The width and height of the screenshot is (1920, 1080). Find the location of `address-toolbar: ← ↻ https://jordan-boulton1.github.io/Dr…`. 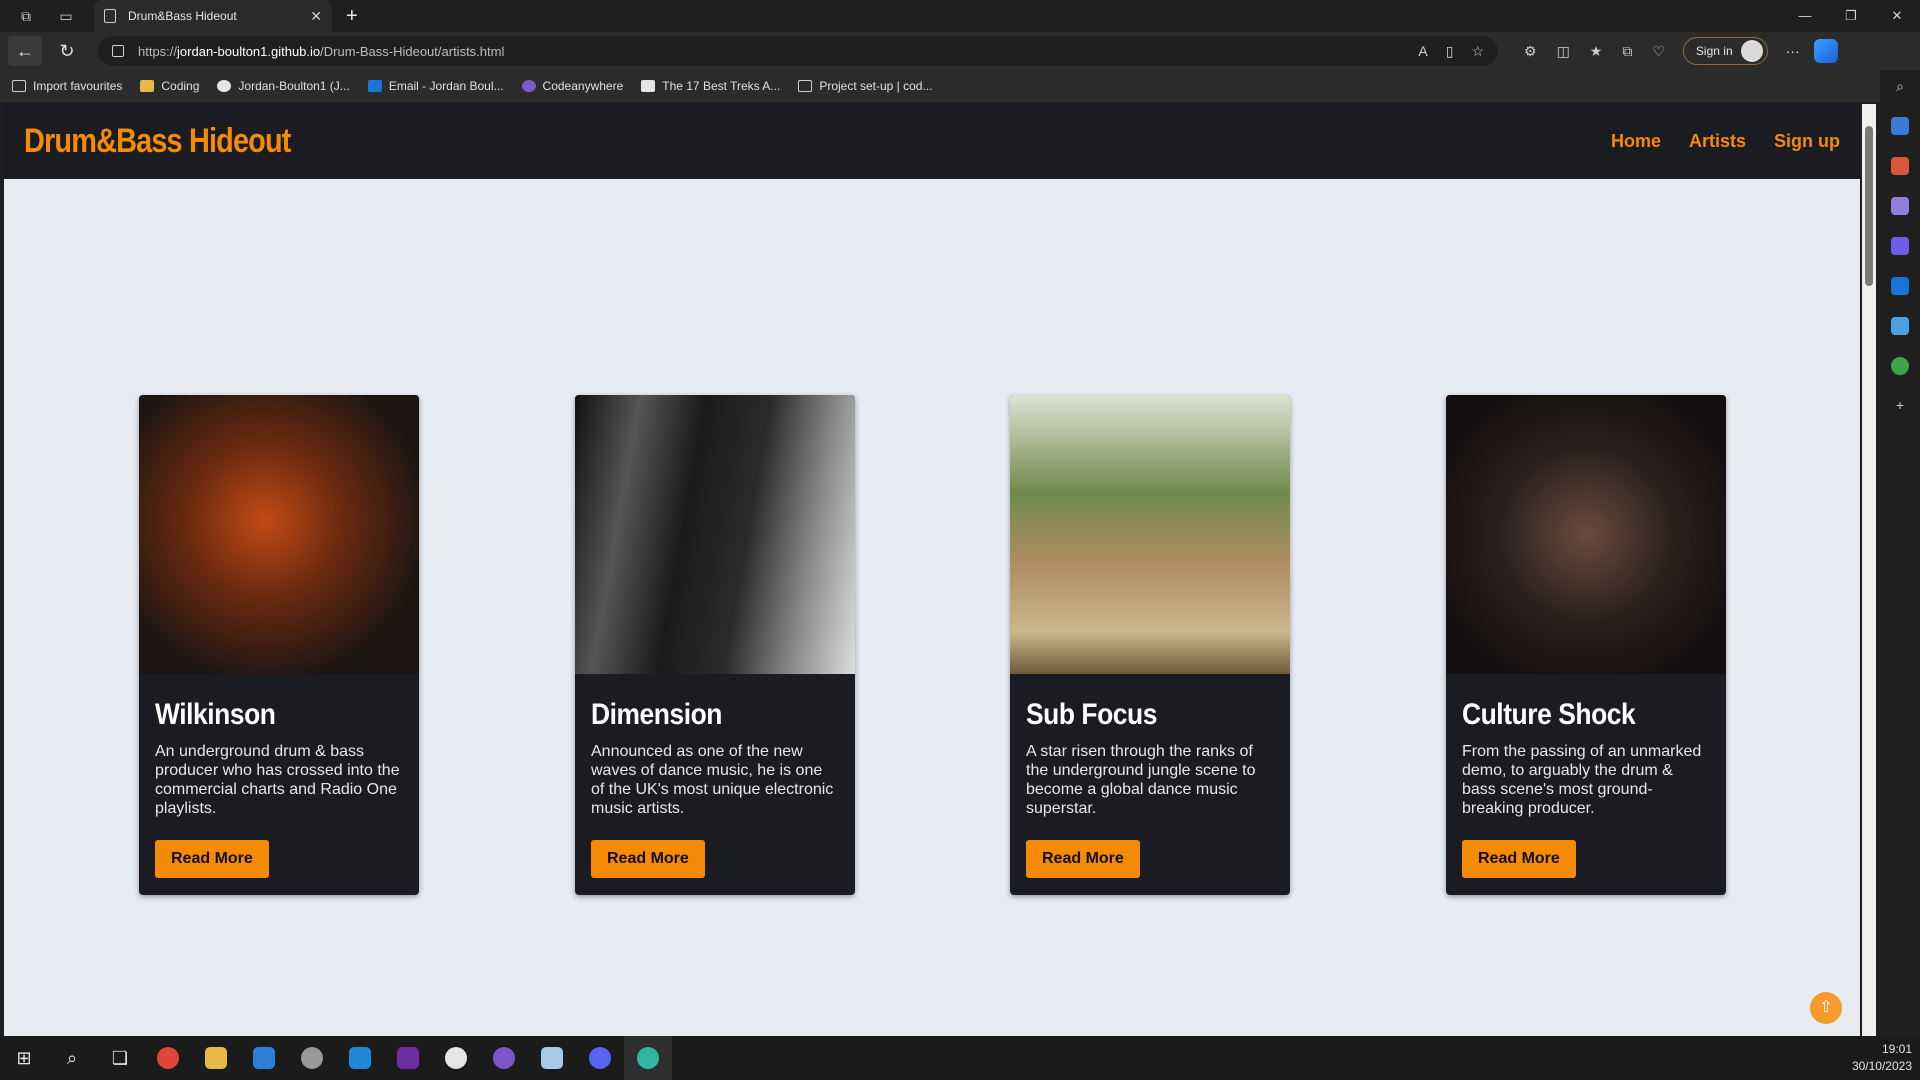

address-toolbar: ← ↻ https://jordan-boulton1.github.io/Dr… is located at coordinates (960, 51).